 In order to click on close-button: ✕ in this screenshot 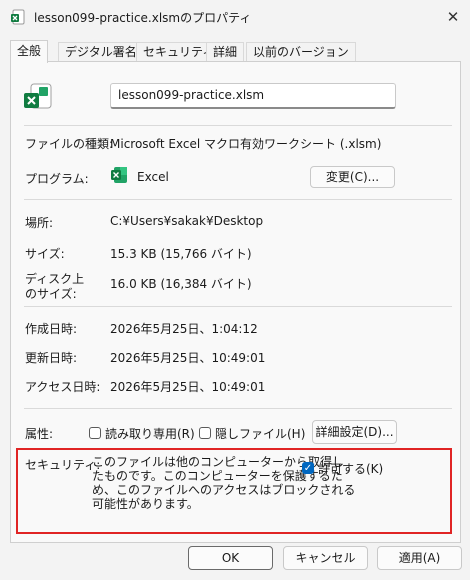, I will do `click(453, 17)`.